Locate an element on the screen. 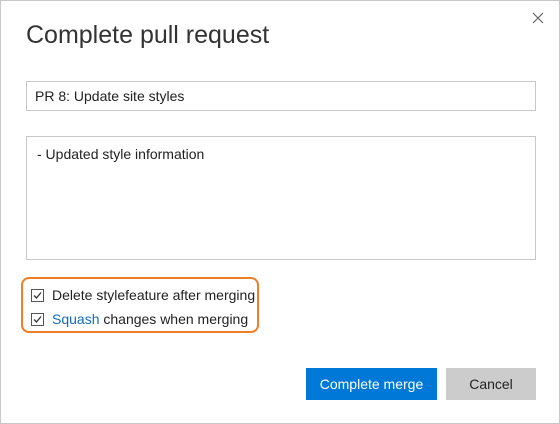 This screenshot has height=424, width=560. close-button is located at coordinates (538, 18).